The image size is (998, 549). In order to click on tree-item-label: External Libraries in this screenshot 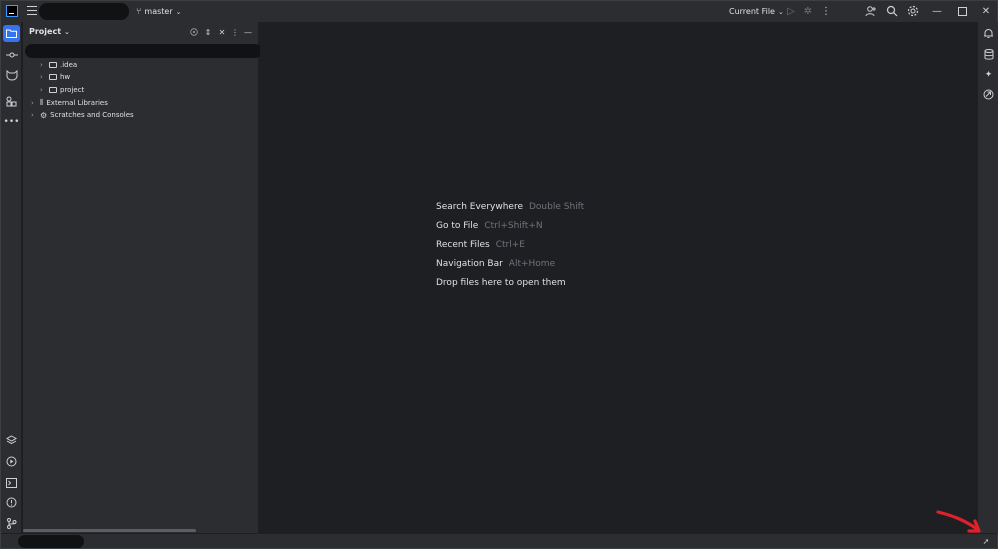, I will do `click(77, 103)`.